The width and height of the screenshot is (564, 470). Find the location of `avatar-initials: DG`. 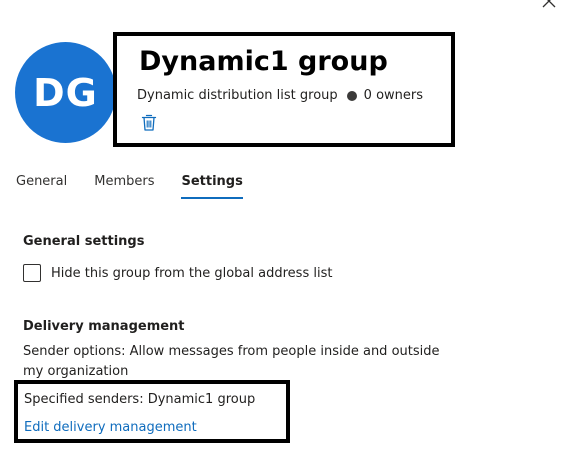

avatar-initials: DG is located at coordinates (65, 92).